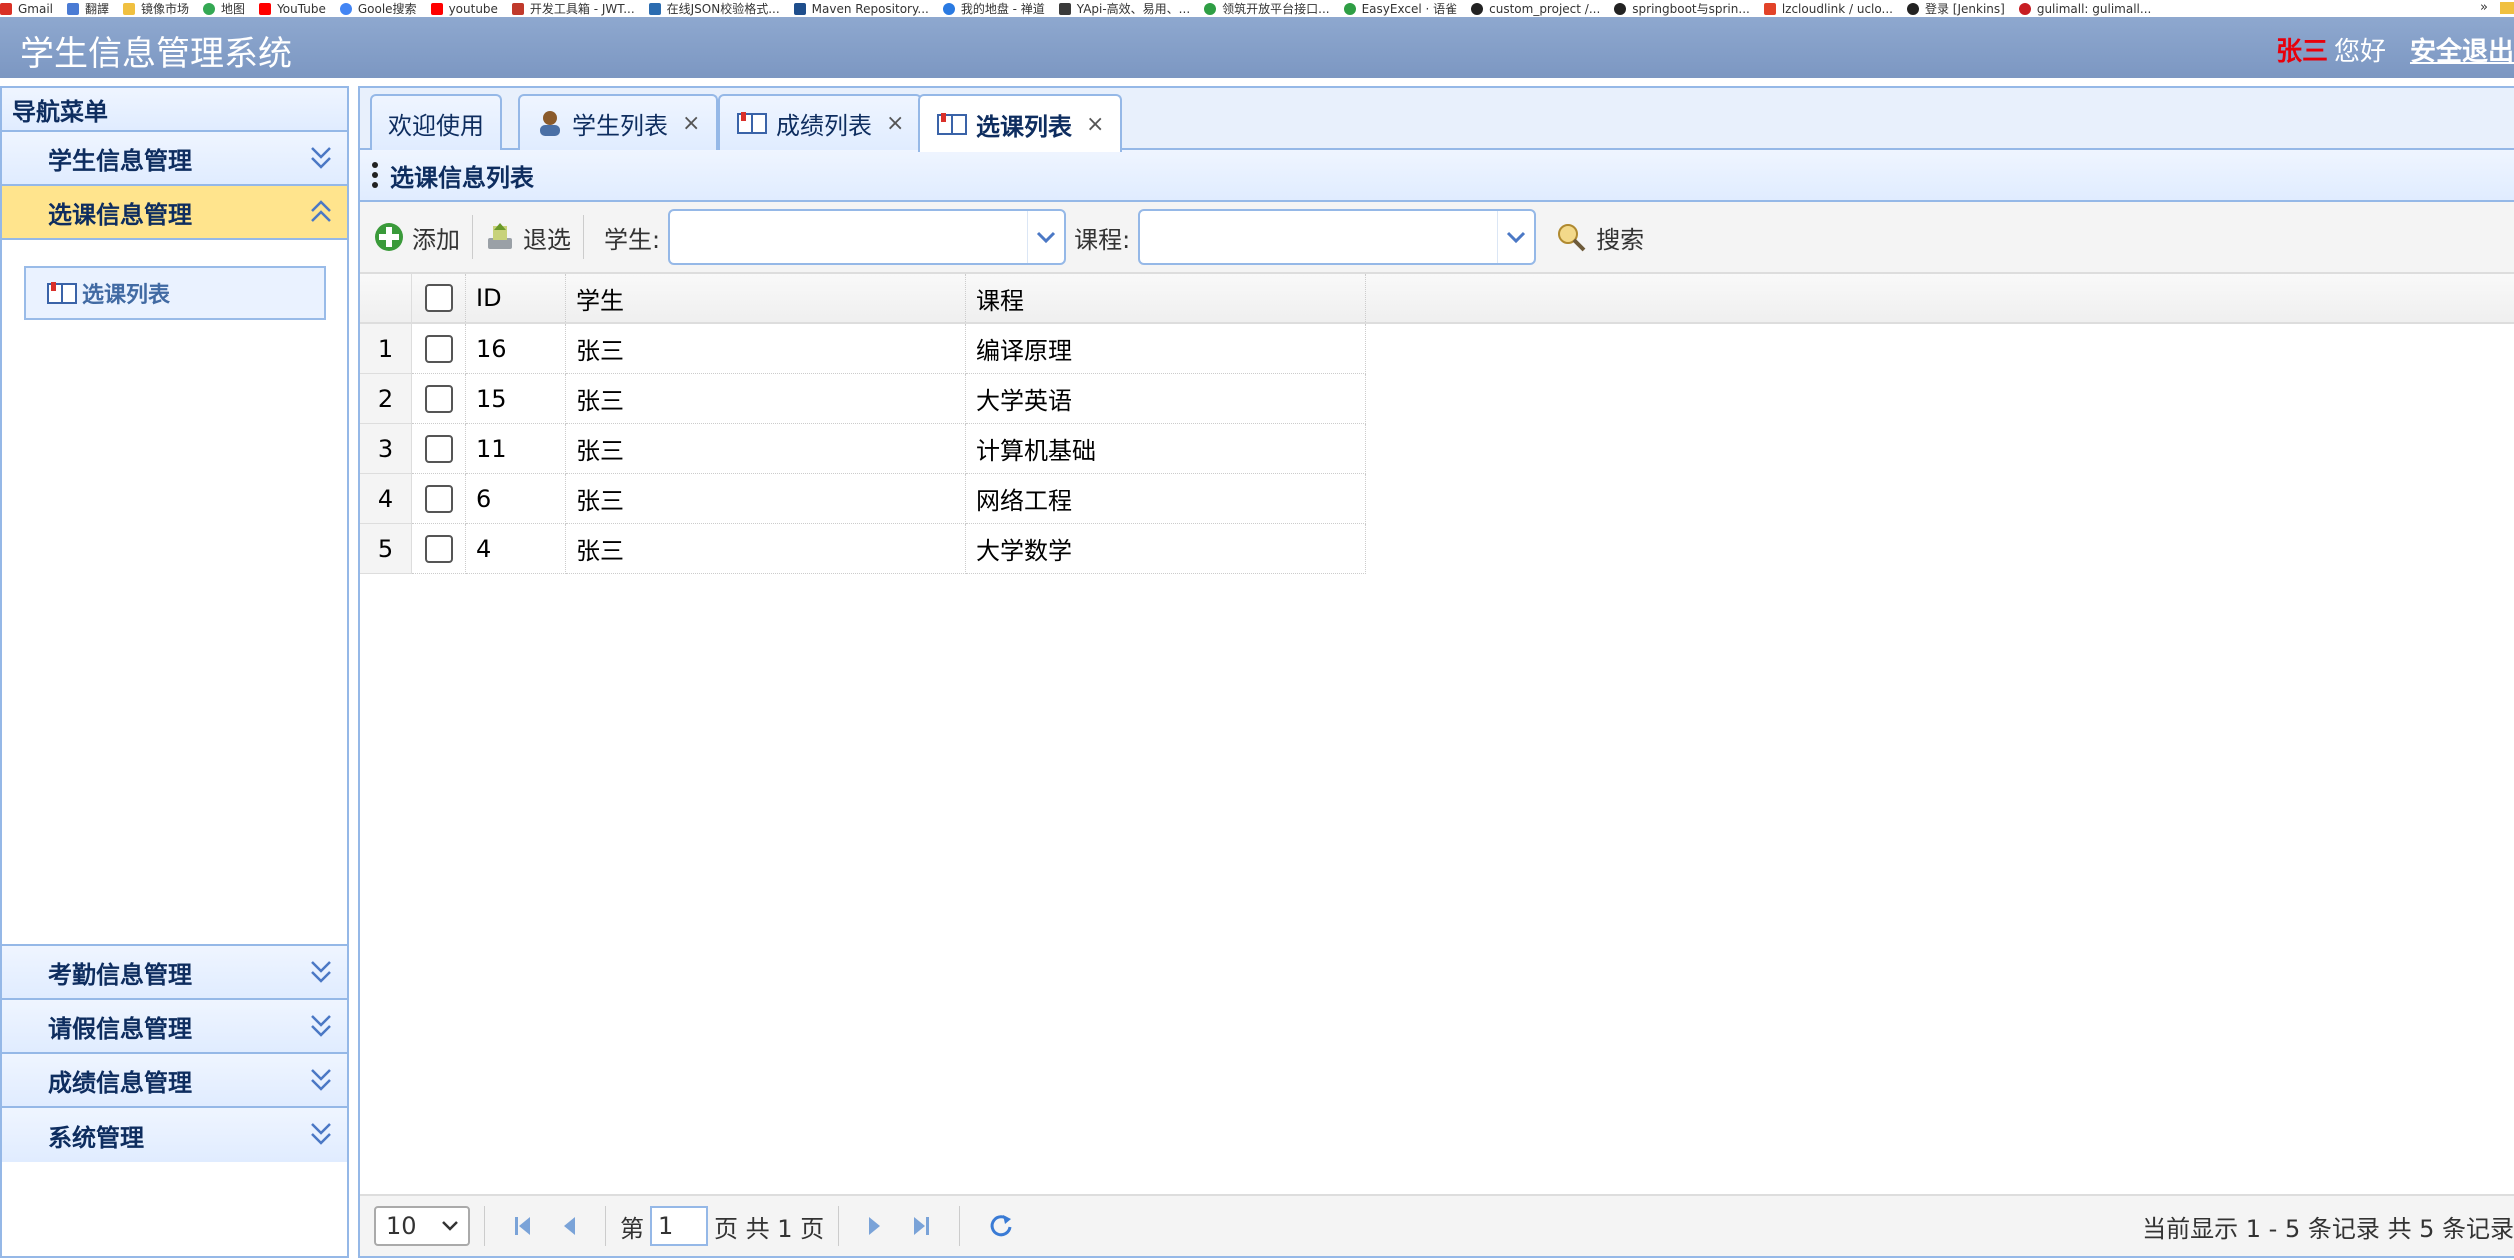 Image resolution: width=2514 pixels, height=1260 pixels. What do you see at coordinates (321, 158) in the screenshot?
I see `expand-down-icon` at bounding box center [321, 158].